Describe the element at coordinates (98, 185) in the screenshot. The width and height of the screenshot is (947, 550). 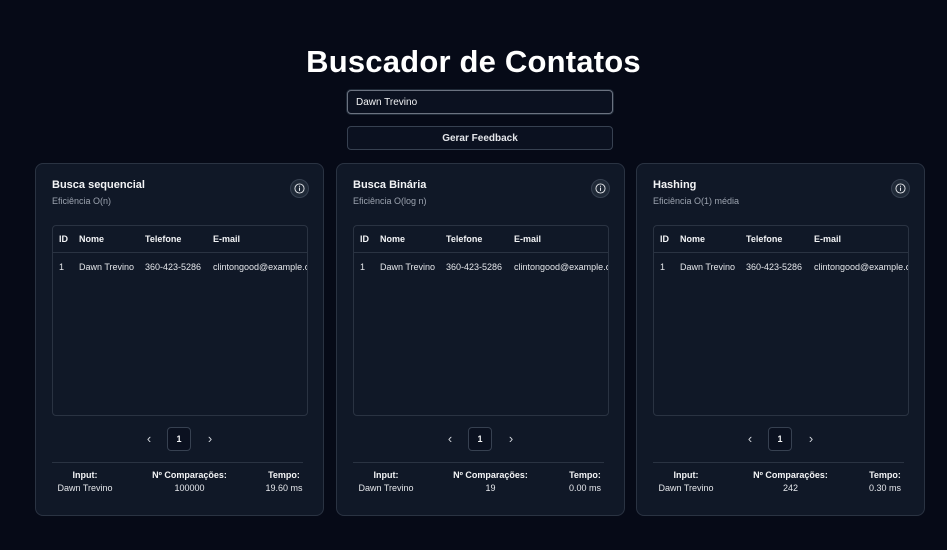
I see `card-title: Busca sequencial` at that location.